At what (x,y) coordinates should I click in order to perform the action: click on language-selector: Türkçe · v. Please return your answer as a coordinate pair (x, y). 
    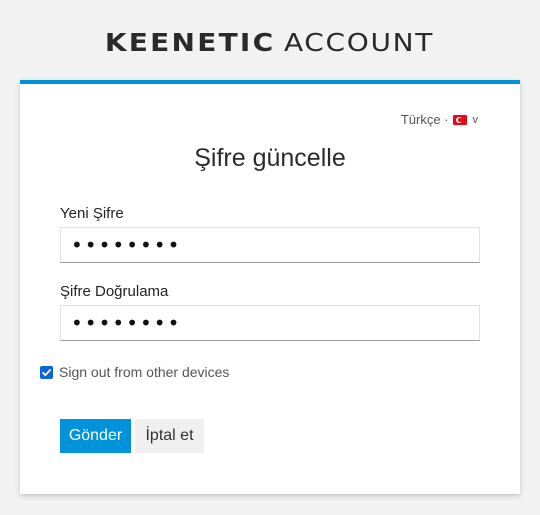
    Looking at the image, I should click on (439, 119).